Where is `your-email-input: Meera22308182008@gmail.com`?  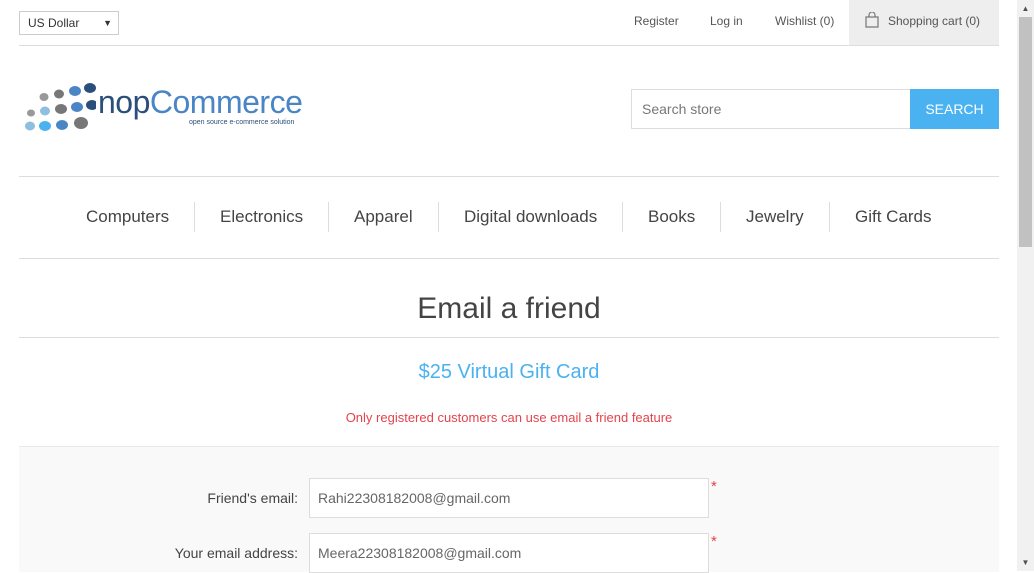 your-email-input: Meera22308182008@gmail.com is located at coordinates (509, 553).